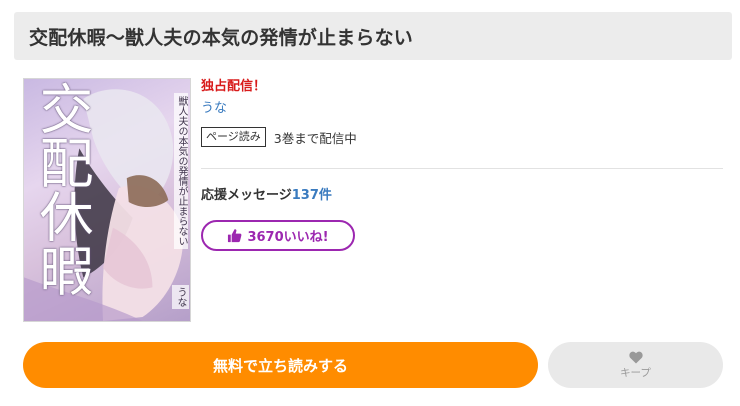 This screenshot has width=740, height=406. What do you see at coordinates (635, 372) in the screenshot?
I see `keep-label: キープ` at bounding box center [635, 372].